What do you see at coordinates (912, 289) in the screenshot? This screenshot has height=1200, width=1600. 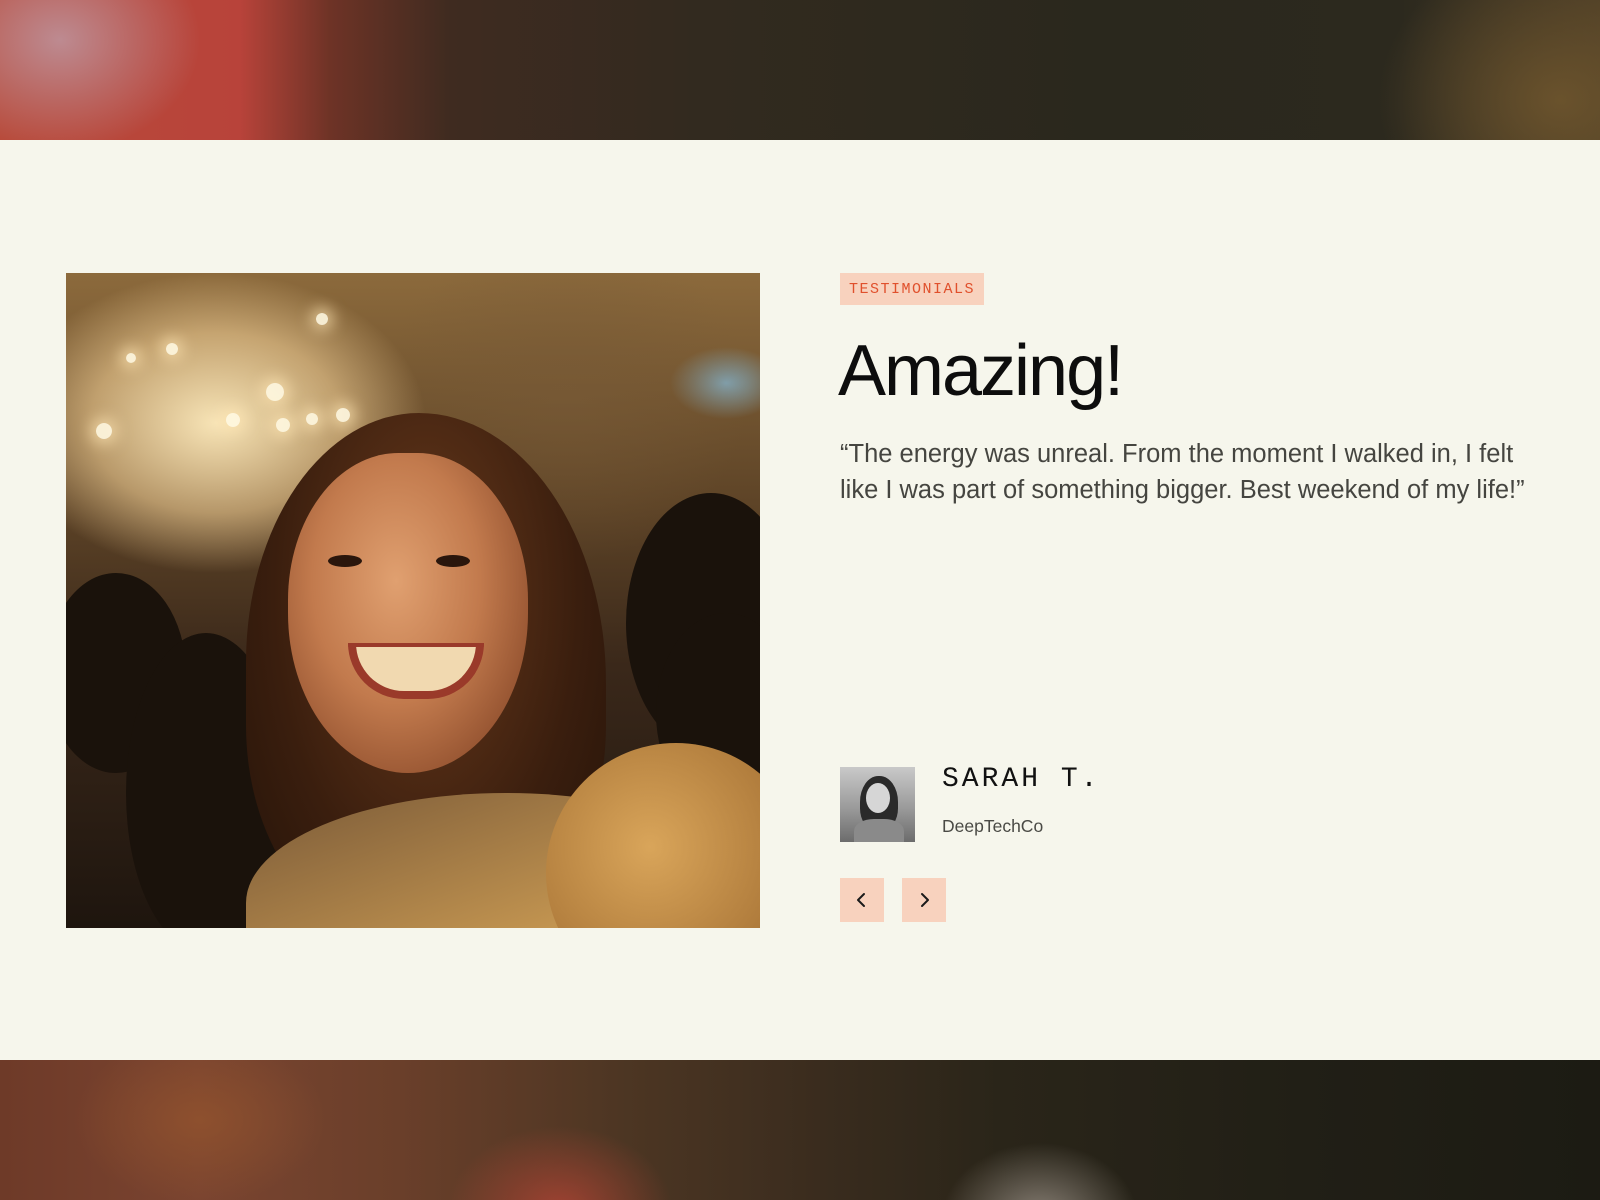 I see `testimonials-tag: TESTIMONIALS` at bounding box center [912, 289].